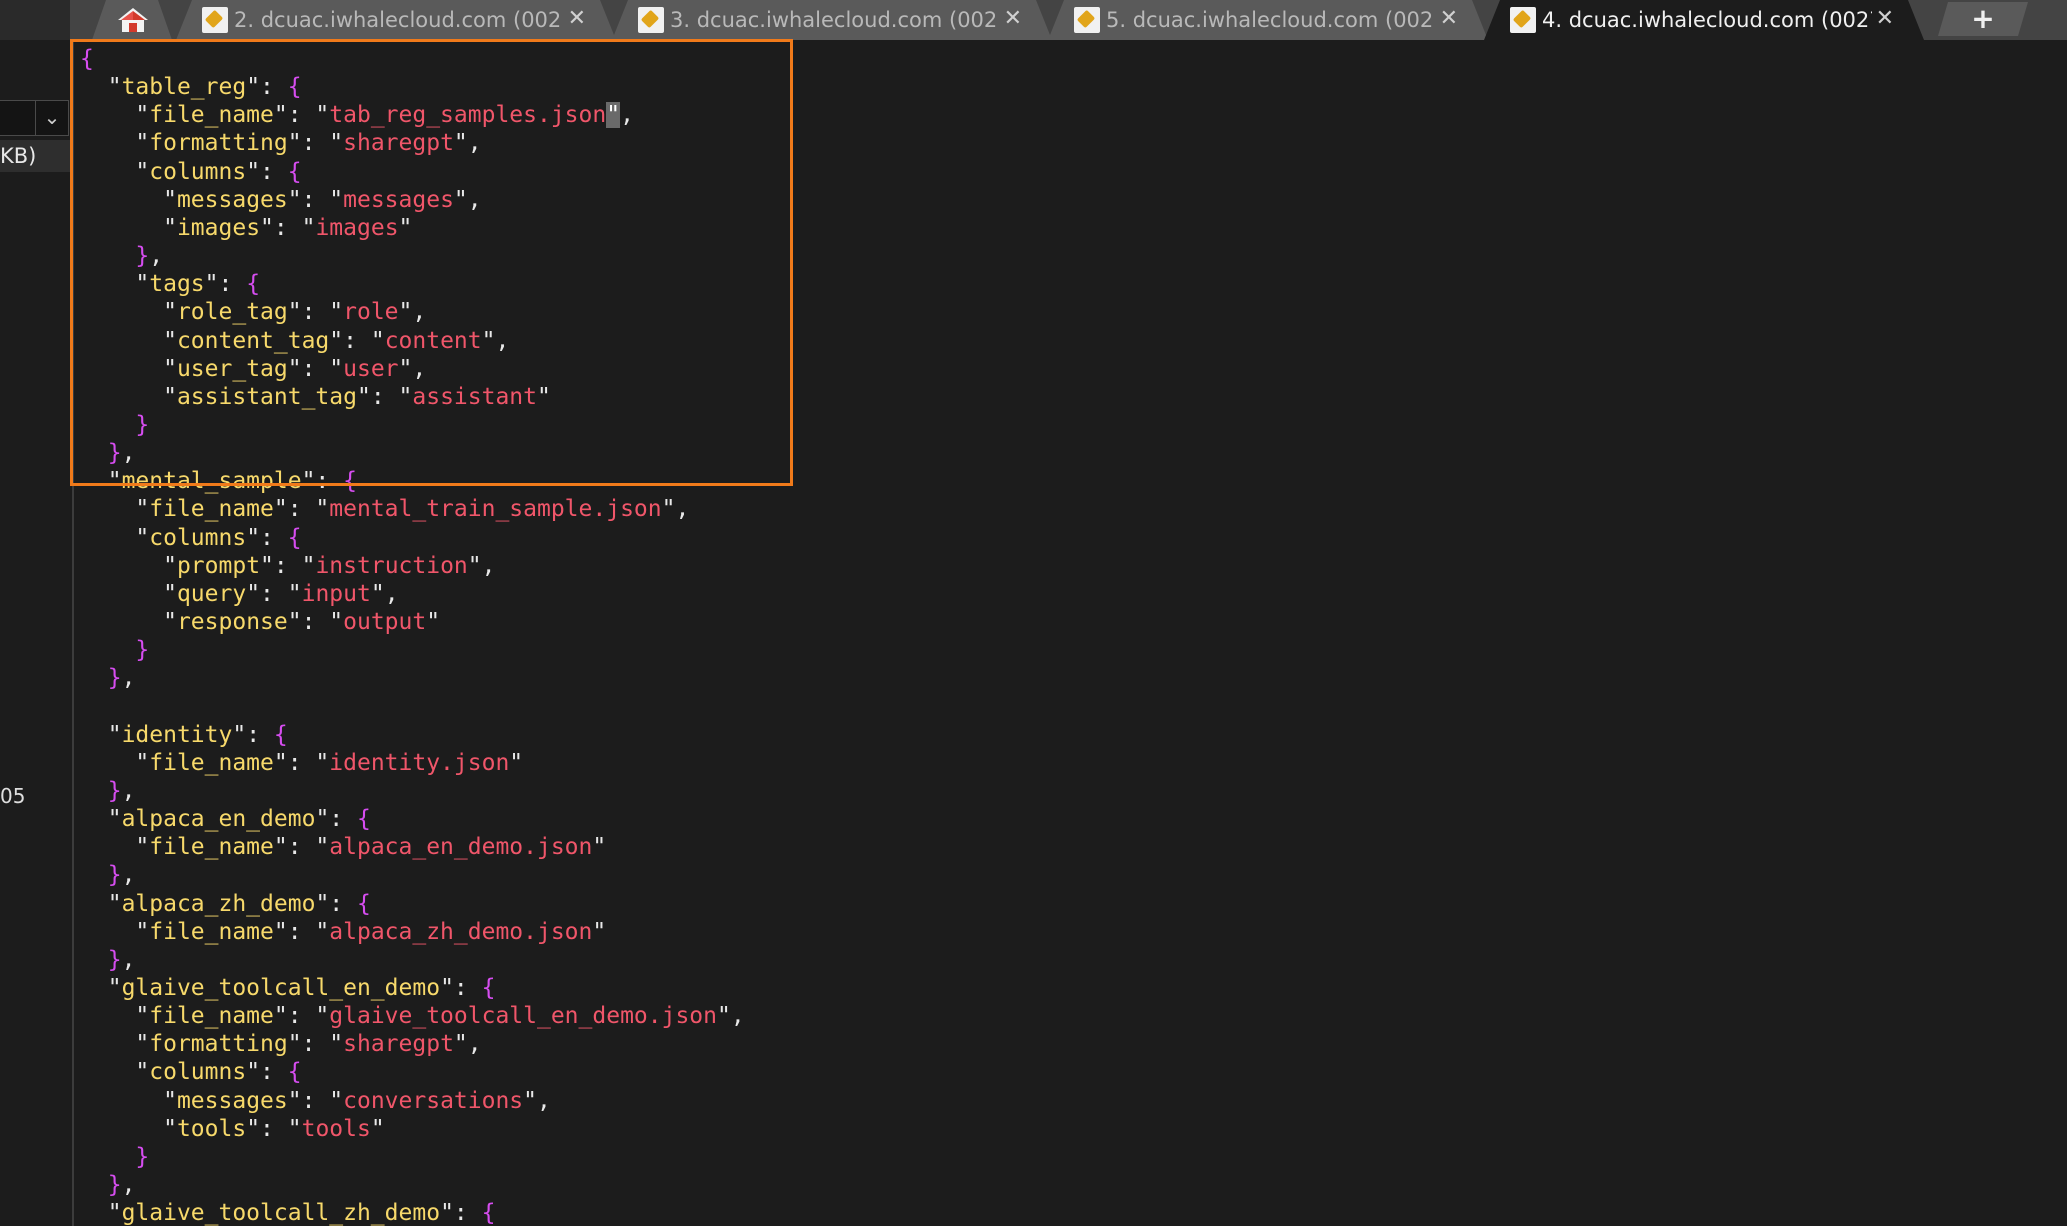 Image resolution: width=2067 pixels, height=1226 pixels. I want to click on tab-label: 4. dcuac.iwhalecloud.com (0027, so click(1707, 20).